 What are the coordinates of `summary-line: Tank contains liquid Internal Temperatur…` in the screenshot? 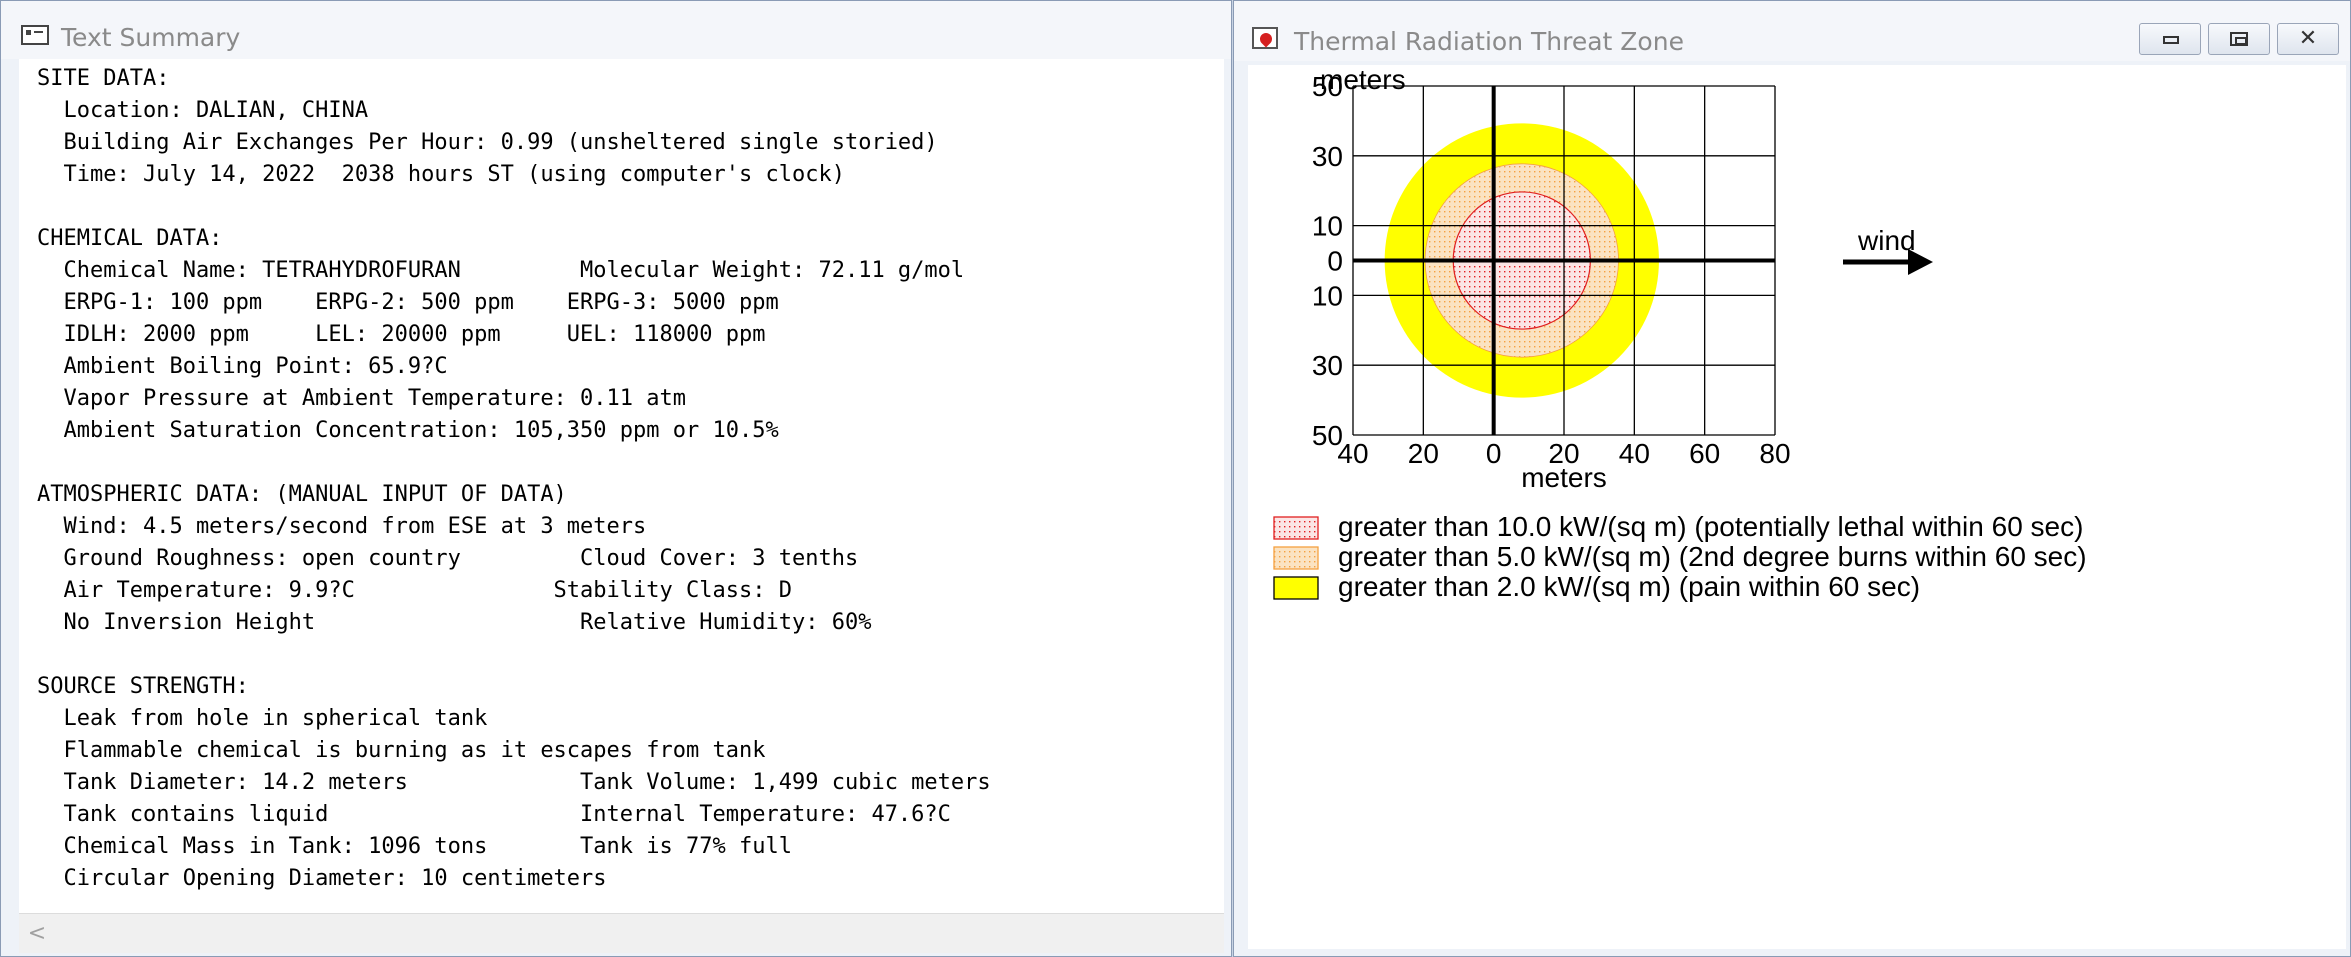 It's located at (494, 814).